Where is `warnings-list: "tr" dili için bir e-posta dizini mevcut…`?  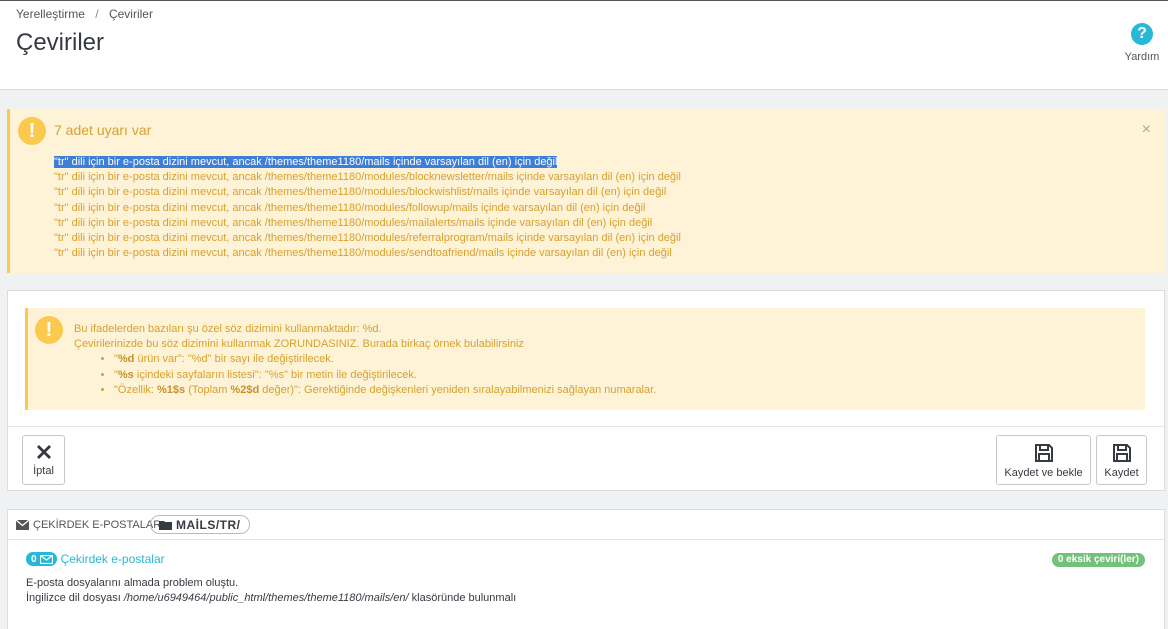 warnings-list: "tr" dili için bir e-posta dizini mevcut… is located at coordinates (367, 208).